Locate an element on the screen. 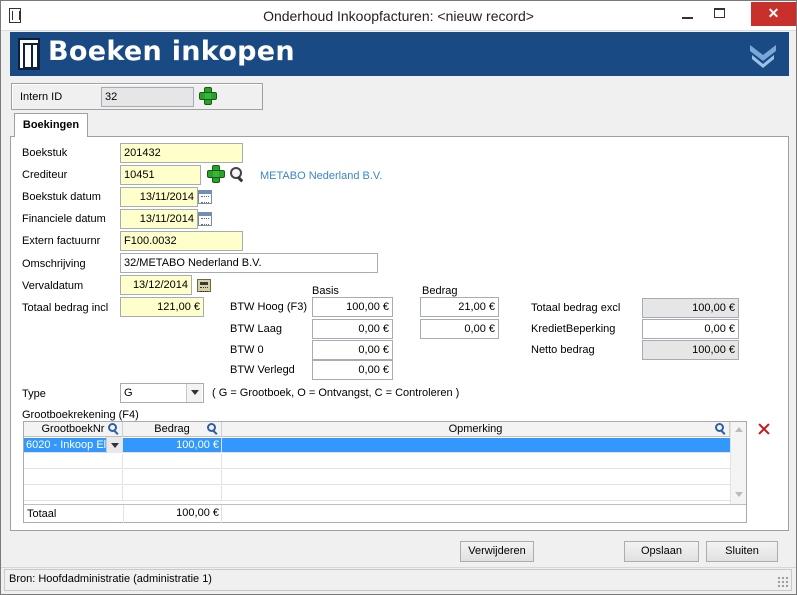  calculator-icon is located at coordinates (204, 285).